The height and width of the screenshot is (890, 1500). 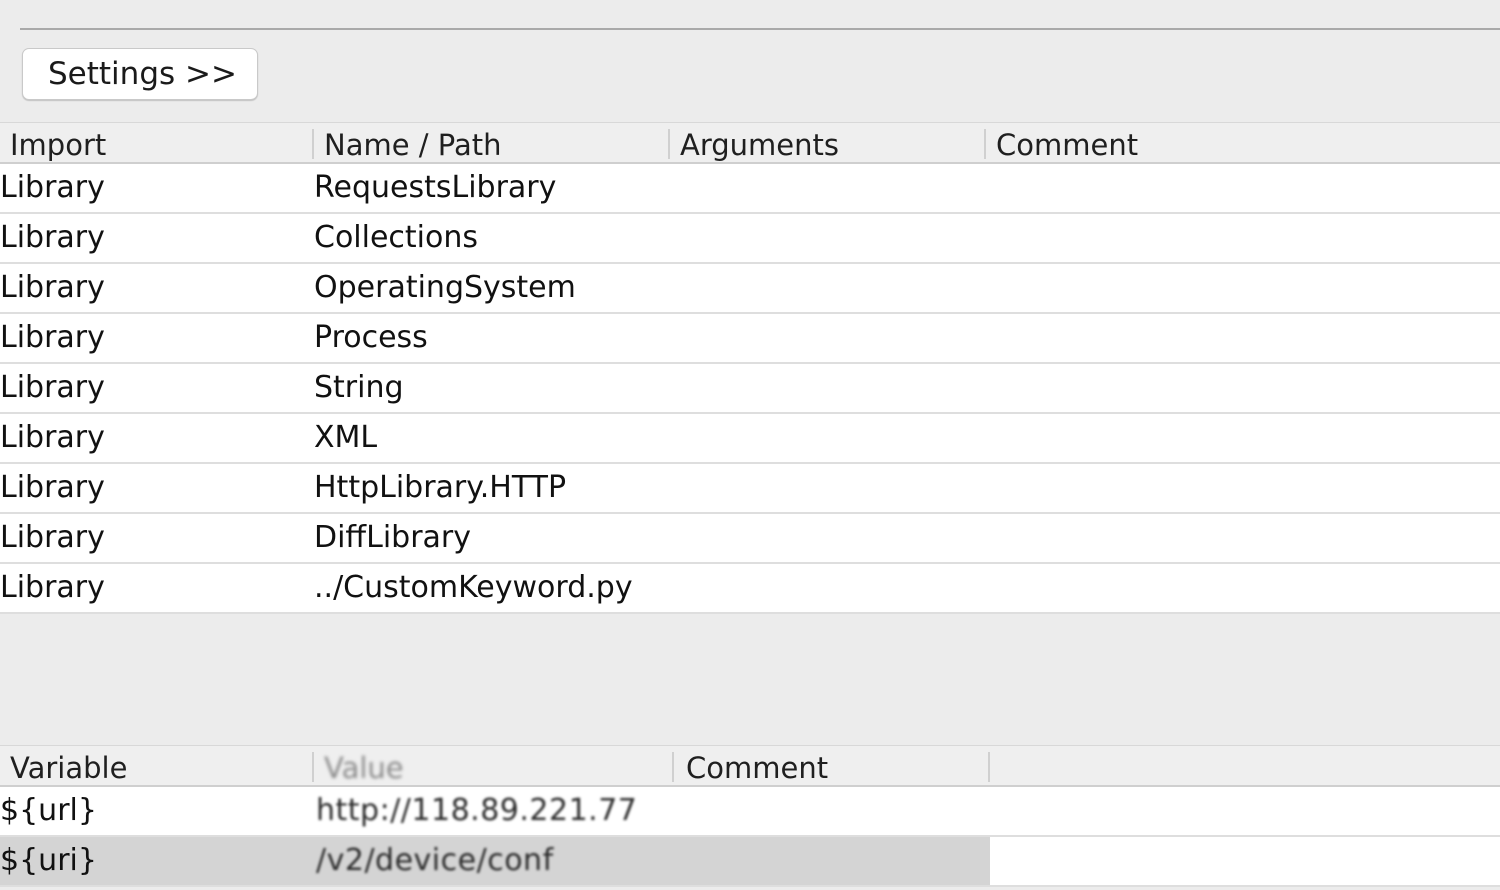 I want to click on import-name-cell: String, so click(x=359, y=388).